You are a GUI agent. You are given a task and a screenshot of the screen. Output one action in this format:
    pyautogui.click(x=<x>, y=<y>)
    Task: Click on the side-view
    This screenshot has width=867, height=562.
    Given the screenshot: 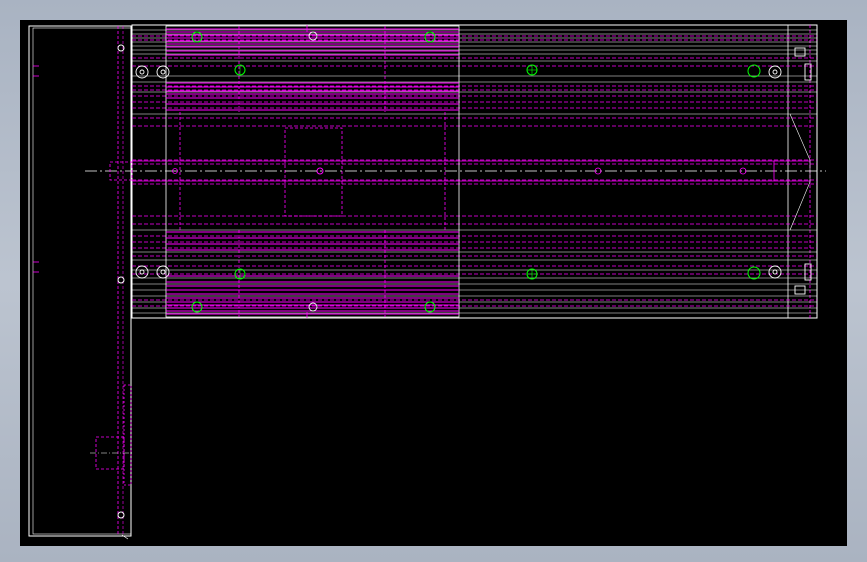 What is the action you would take?
    pyautogui.click(x=80, y=282)
    